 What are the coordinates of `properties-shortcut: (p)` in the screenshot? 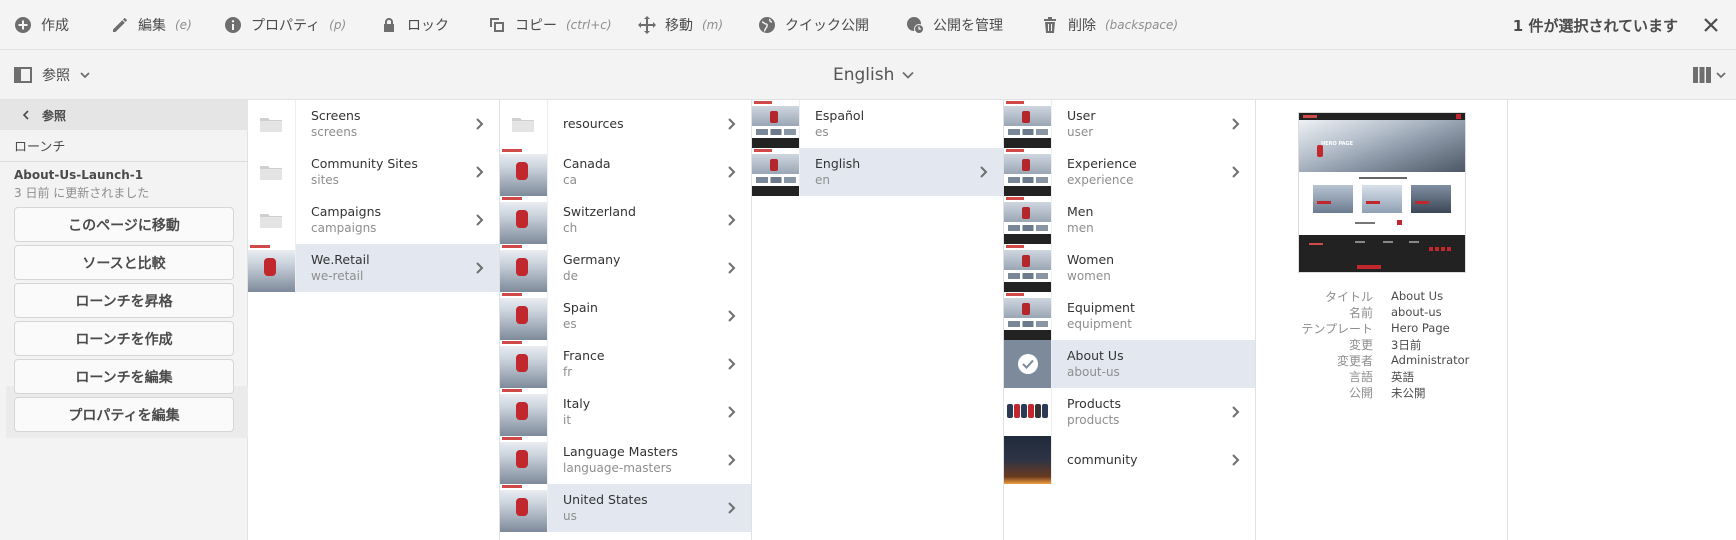 It's located at (338, 25).